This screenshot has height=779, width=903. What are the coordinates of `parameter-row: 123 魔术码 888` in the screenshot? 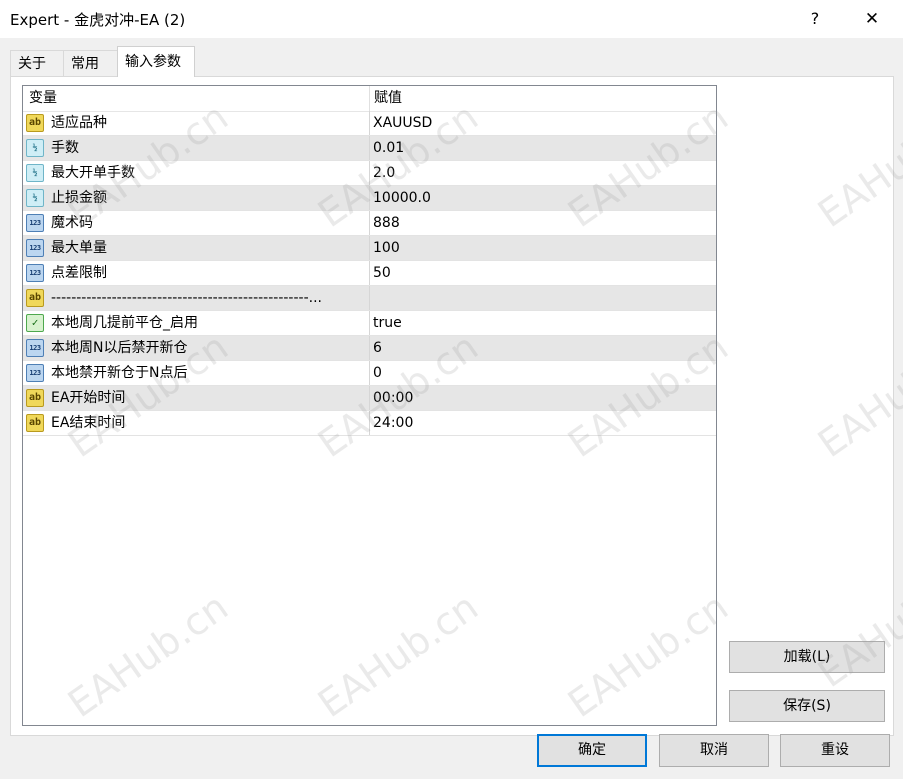 It's located at (369, 223).